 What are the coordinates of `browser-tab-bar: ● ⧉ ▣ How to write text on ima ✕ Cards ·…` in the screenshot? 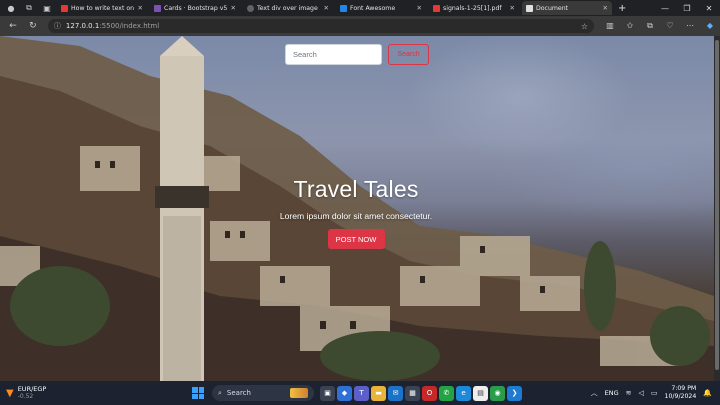 It's located at (360, 8).